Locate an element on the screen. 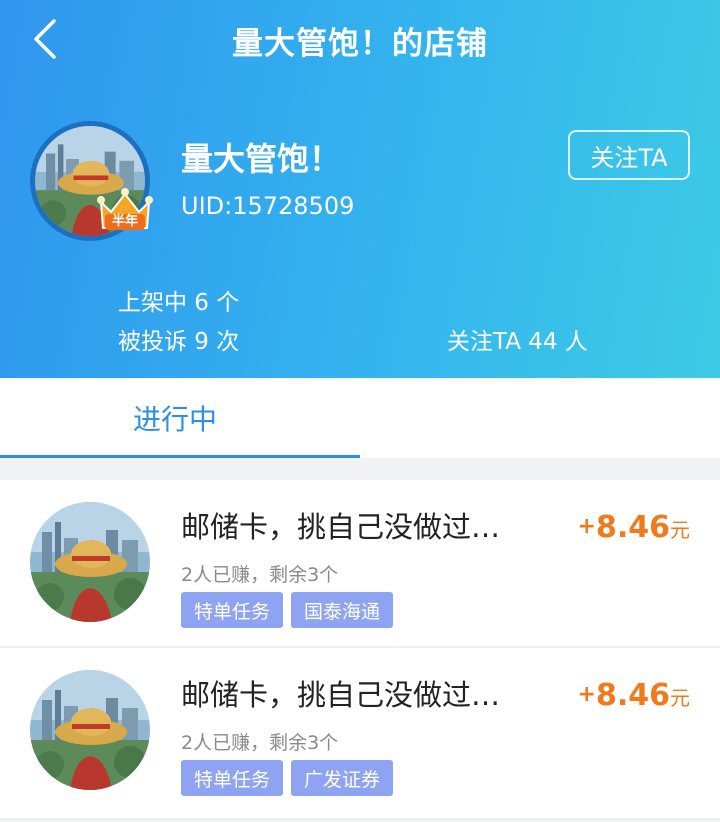  shop-avatar: 半年 is located at coordinates (91, 181).